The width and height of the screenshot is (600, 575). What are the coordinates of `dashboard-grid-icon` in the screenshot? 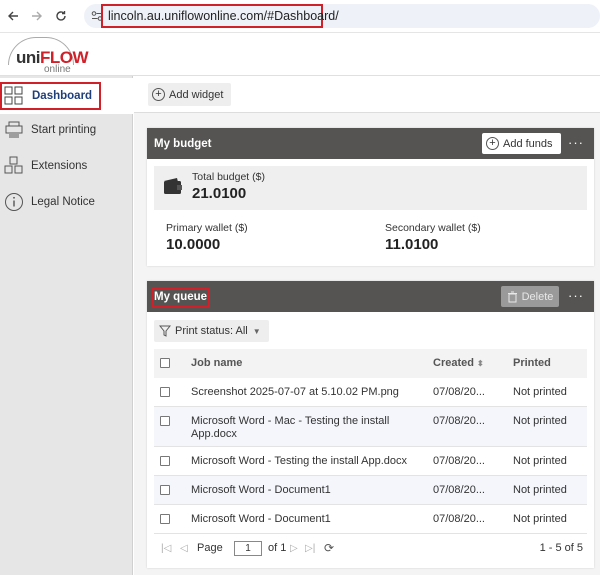 It's located at (14, 96).